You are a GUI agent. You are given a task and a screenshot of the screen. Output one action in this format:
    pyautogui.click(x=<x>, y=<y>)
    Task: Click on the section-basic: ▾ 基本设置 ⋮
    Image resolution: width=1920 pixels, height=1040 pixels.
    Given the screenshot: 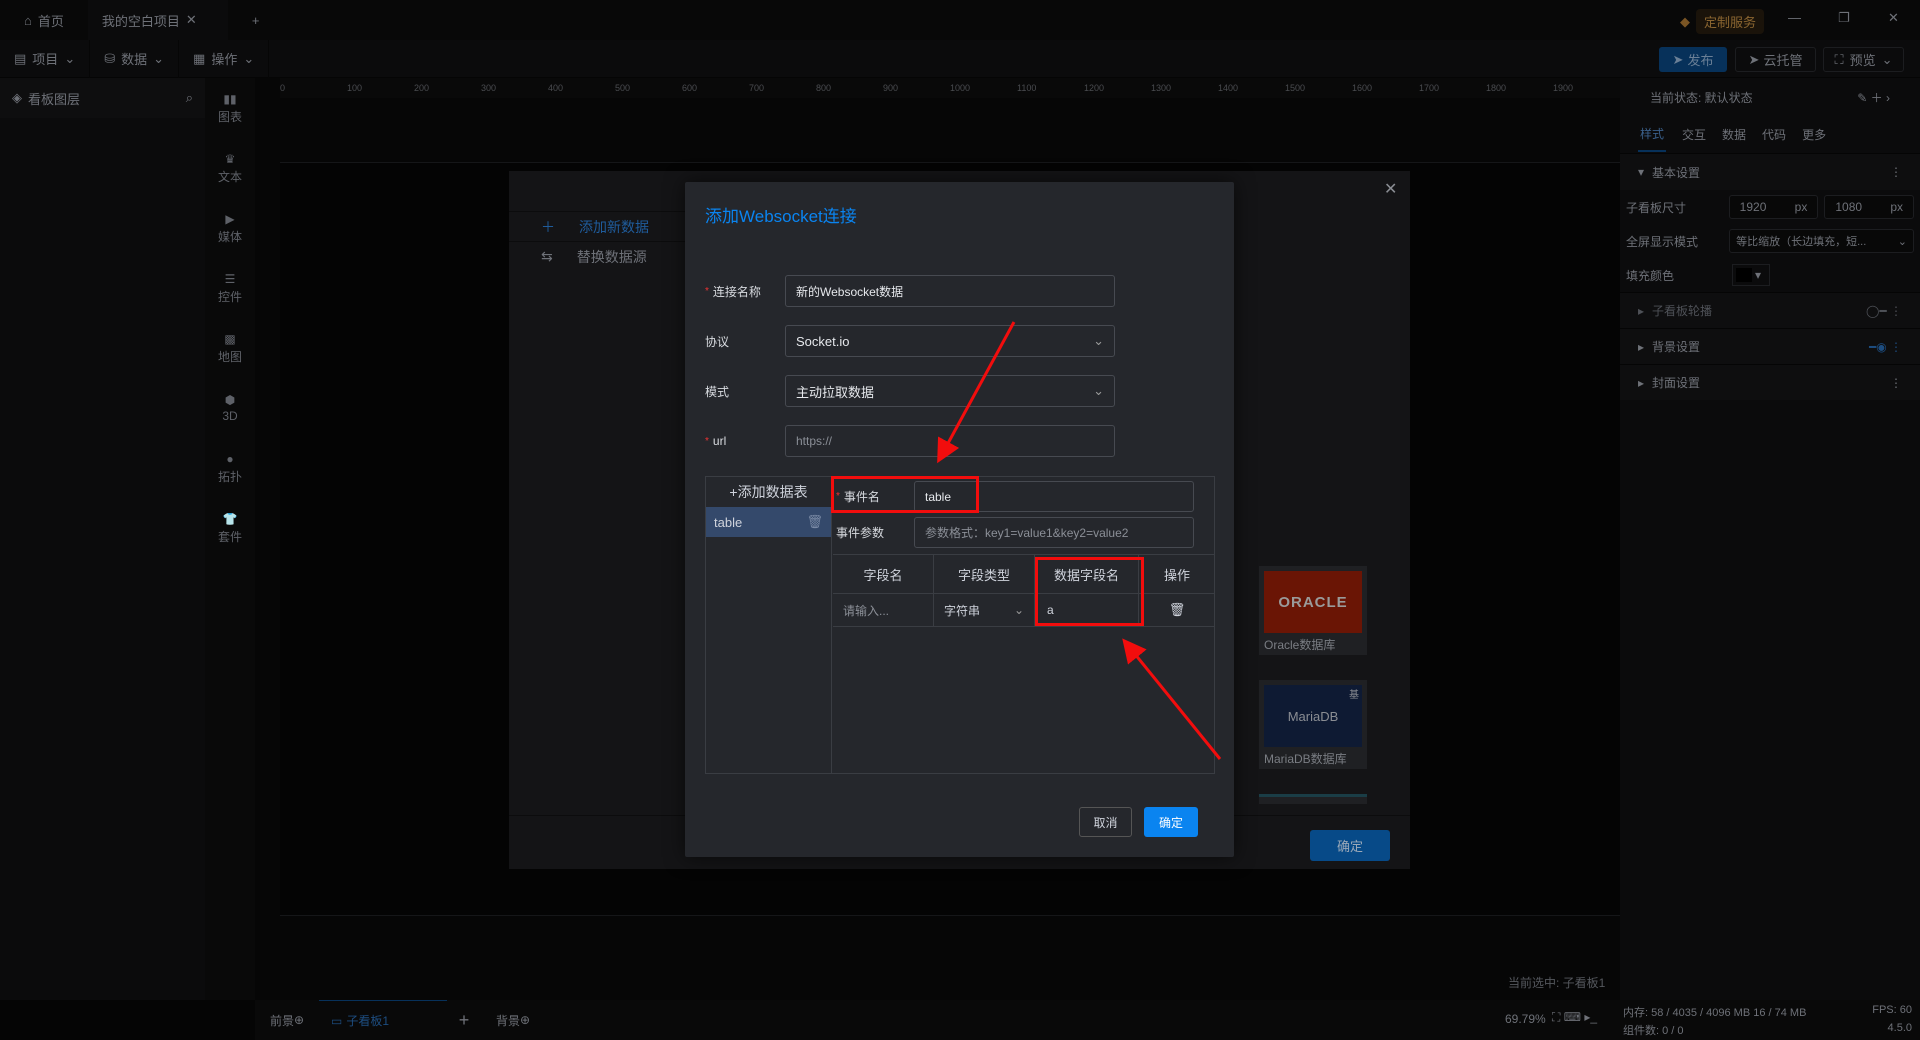 What is the action you would take?
    pyautogui.click(x=1770, y=172)
    